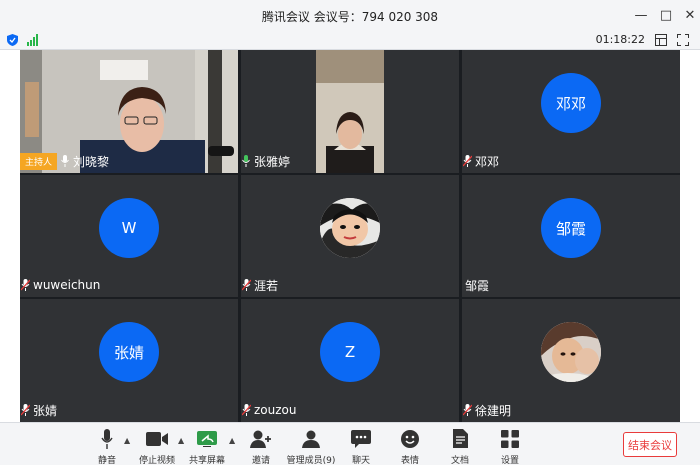 This screenshot has height=466, width=700. I want to click on mute-options-caret: ▲, so click(127, 440).